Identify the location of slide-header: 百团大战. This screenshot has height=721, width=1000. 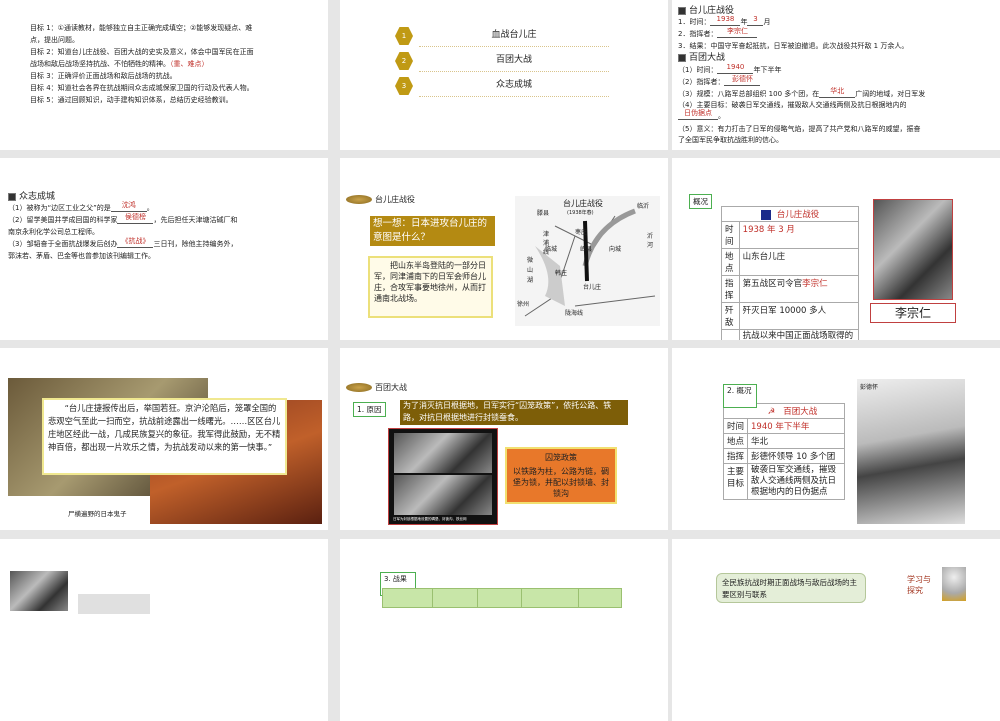
(376, 387).